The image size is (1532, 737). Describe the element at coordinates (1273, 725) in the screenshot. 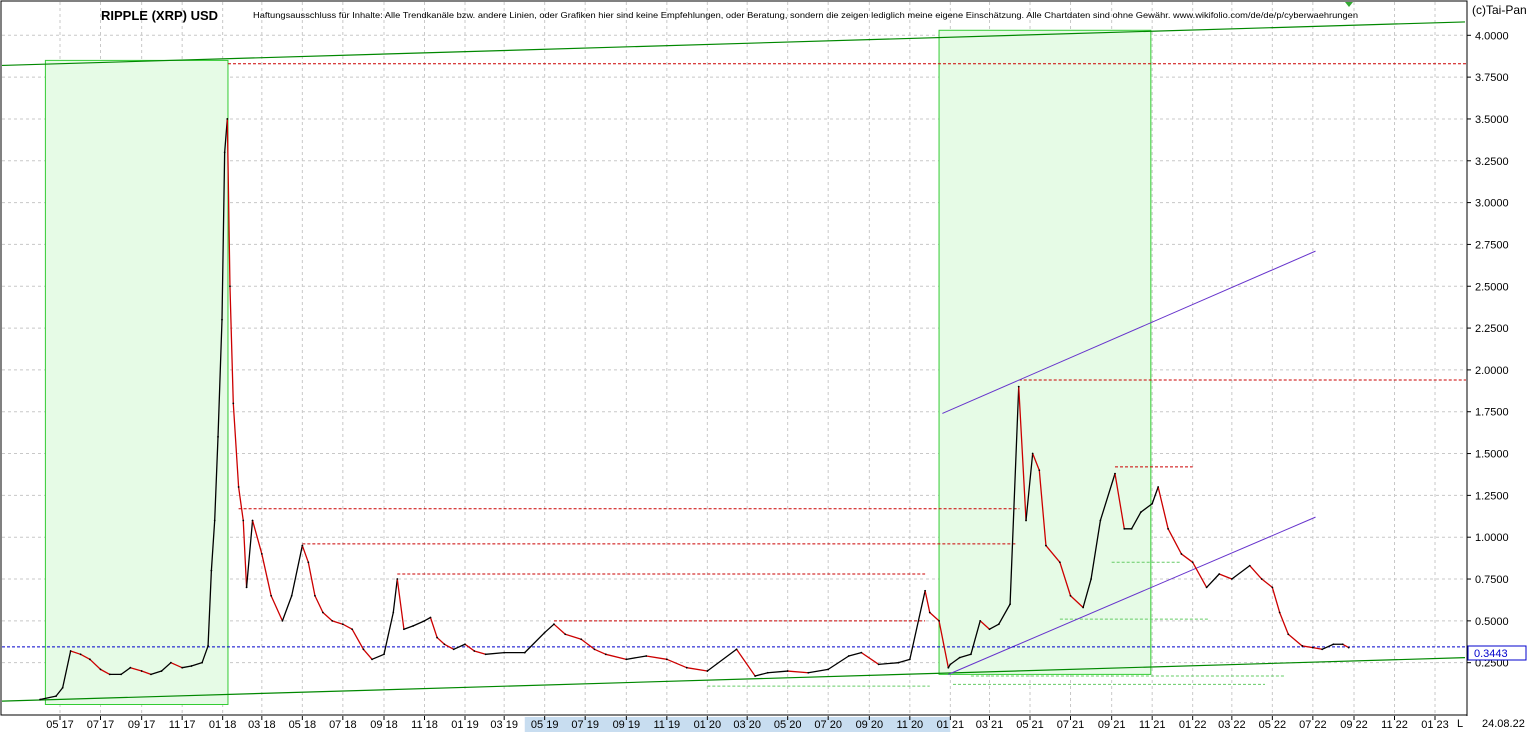

I see `x-tick-label: 05 22` at that location.